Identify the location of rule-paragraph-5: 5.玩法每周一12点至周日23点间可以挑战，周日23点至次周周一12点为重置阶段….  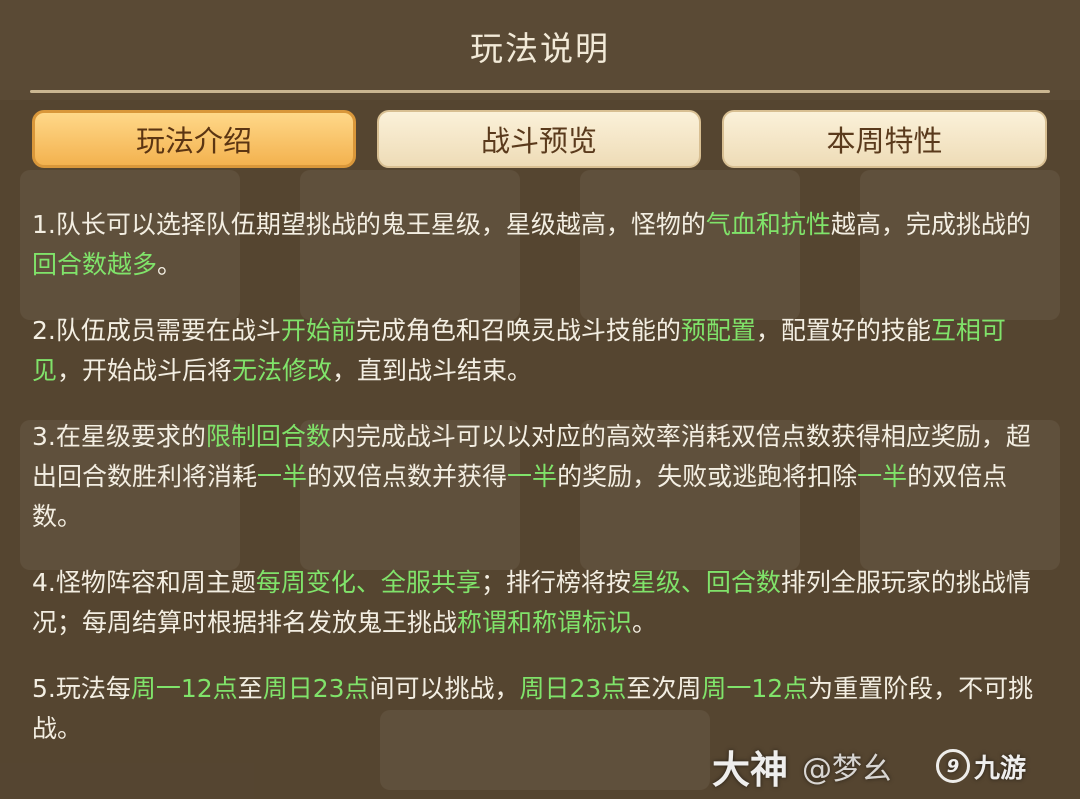
(542, 709).